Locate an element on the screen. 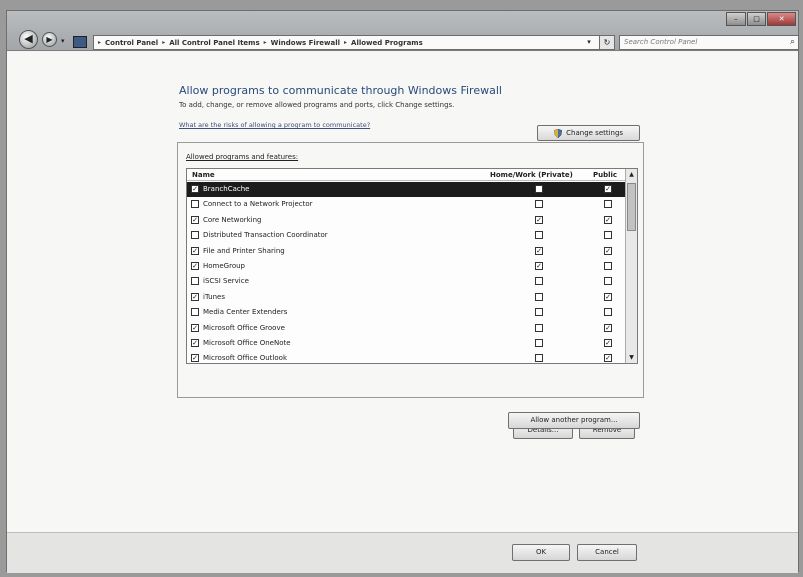 This screenshot has height=577, width=803. breadcrumb-allowed-programs: Allowed Programs is located at coordinates (387, 43).